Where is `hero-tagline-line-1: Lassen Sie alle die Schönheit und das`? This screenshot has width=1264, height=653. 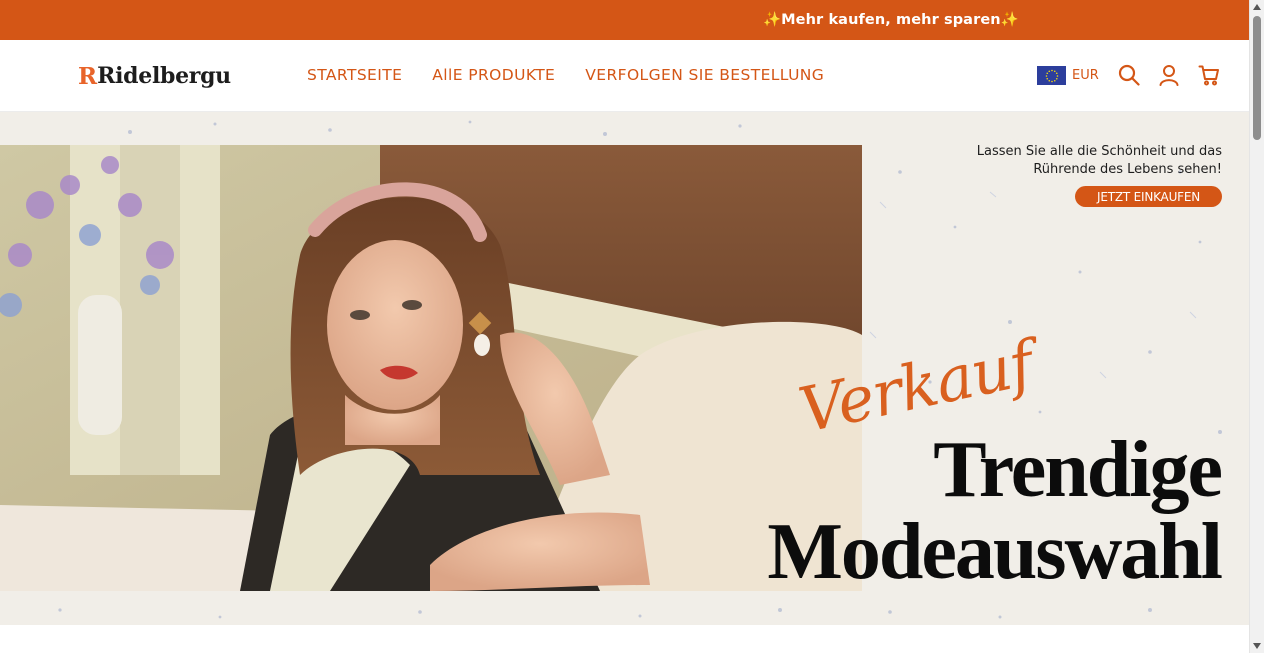 hero-tagline-line-1: Lassen Sie alle die Schönheit und das is located at coordinates (1099, 151).